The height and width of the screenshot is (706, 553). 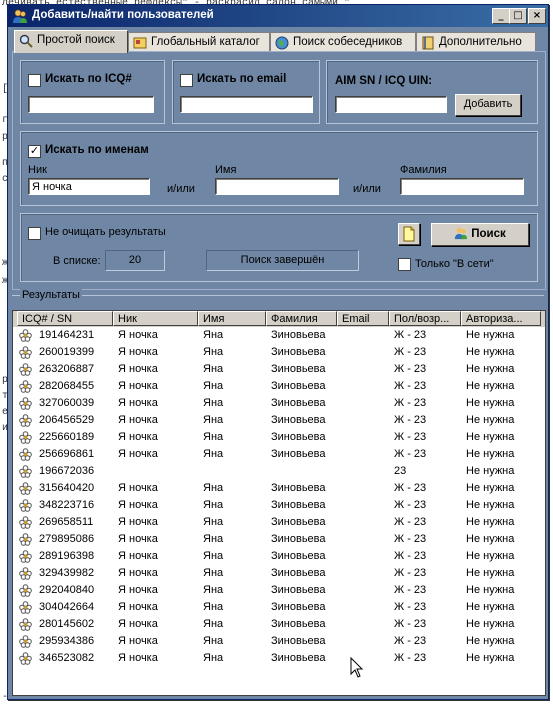 I want to click on email-search-group: Искать по email, so click(x=246, y=92).